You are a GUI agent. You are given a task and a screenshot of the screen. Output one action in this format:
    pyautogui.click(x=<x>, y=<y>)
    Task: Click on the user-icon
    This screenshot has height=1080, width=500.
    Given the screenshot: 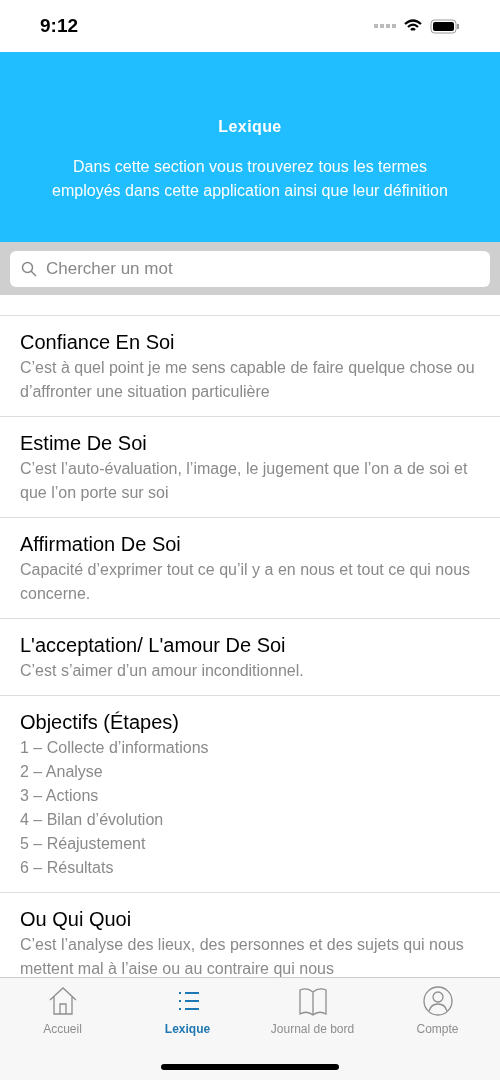 What is the action you would take?
    pyautogui.click(x=437, y=1001)
    